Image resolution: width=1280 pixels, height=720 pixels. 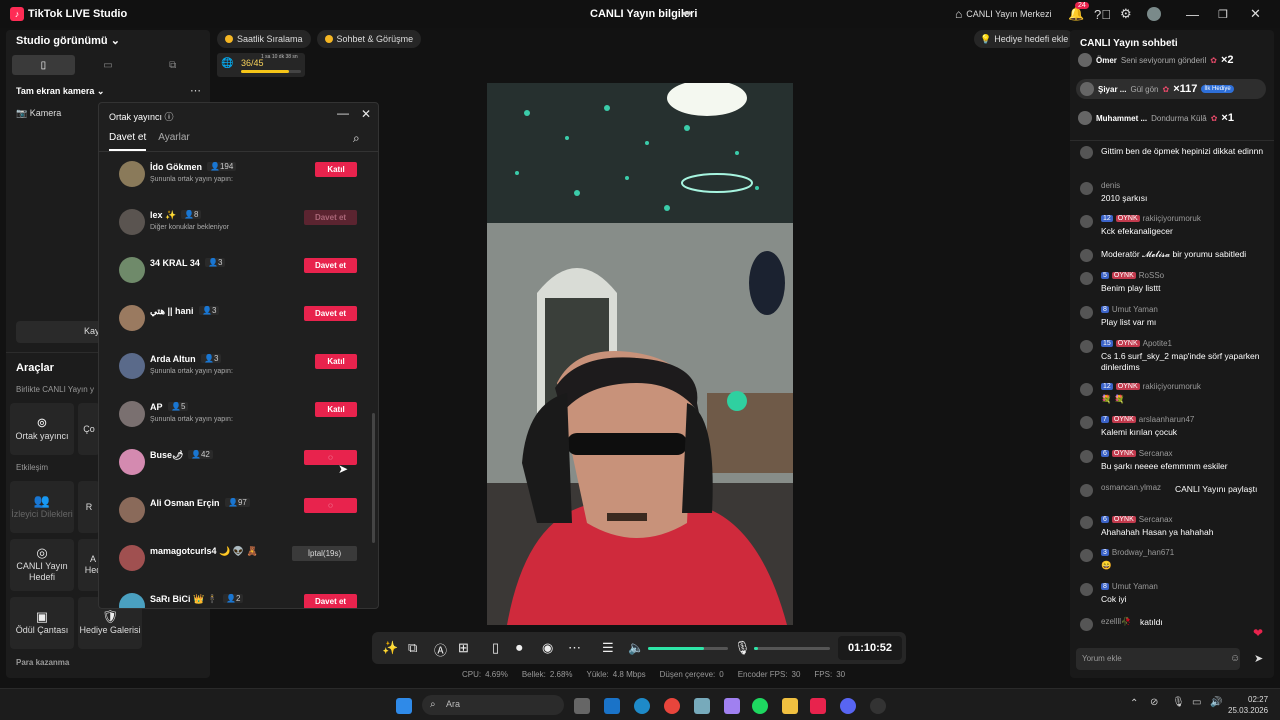 I want to click on send-icon: ➤, so click(x=1258, y=658).